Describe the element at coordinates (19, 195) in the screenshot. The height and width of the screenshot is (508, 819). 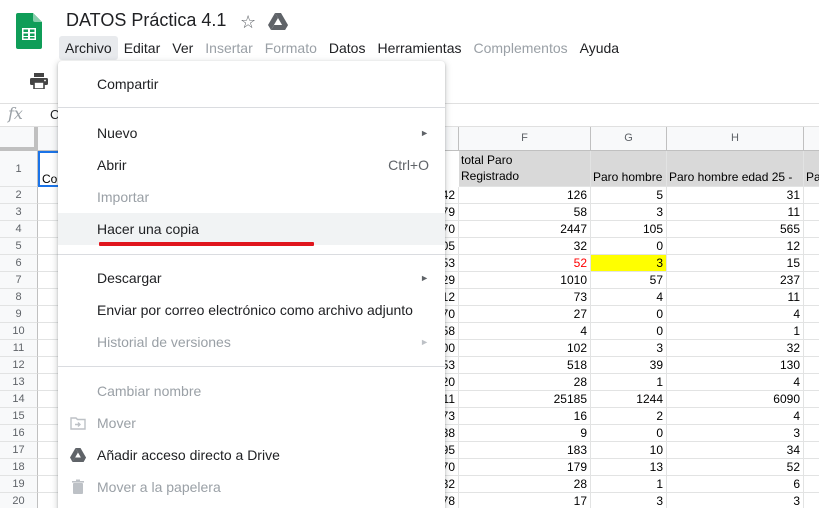
I see `row-header-2: 2` at that location.